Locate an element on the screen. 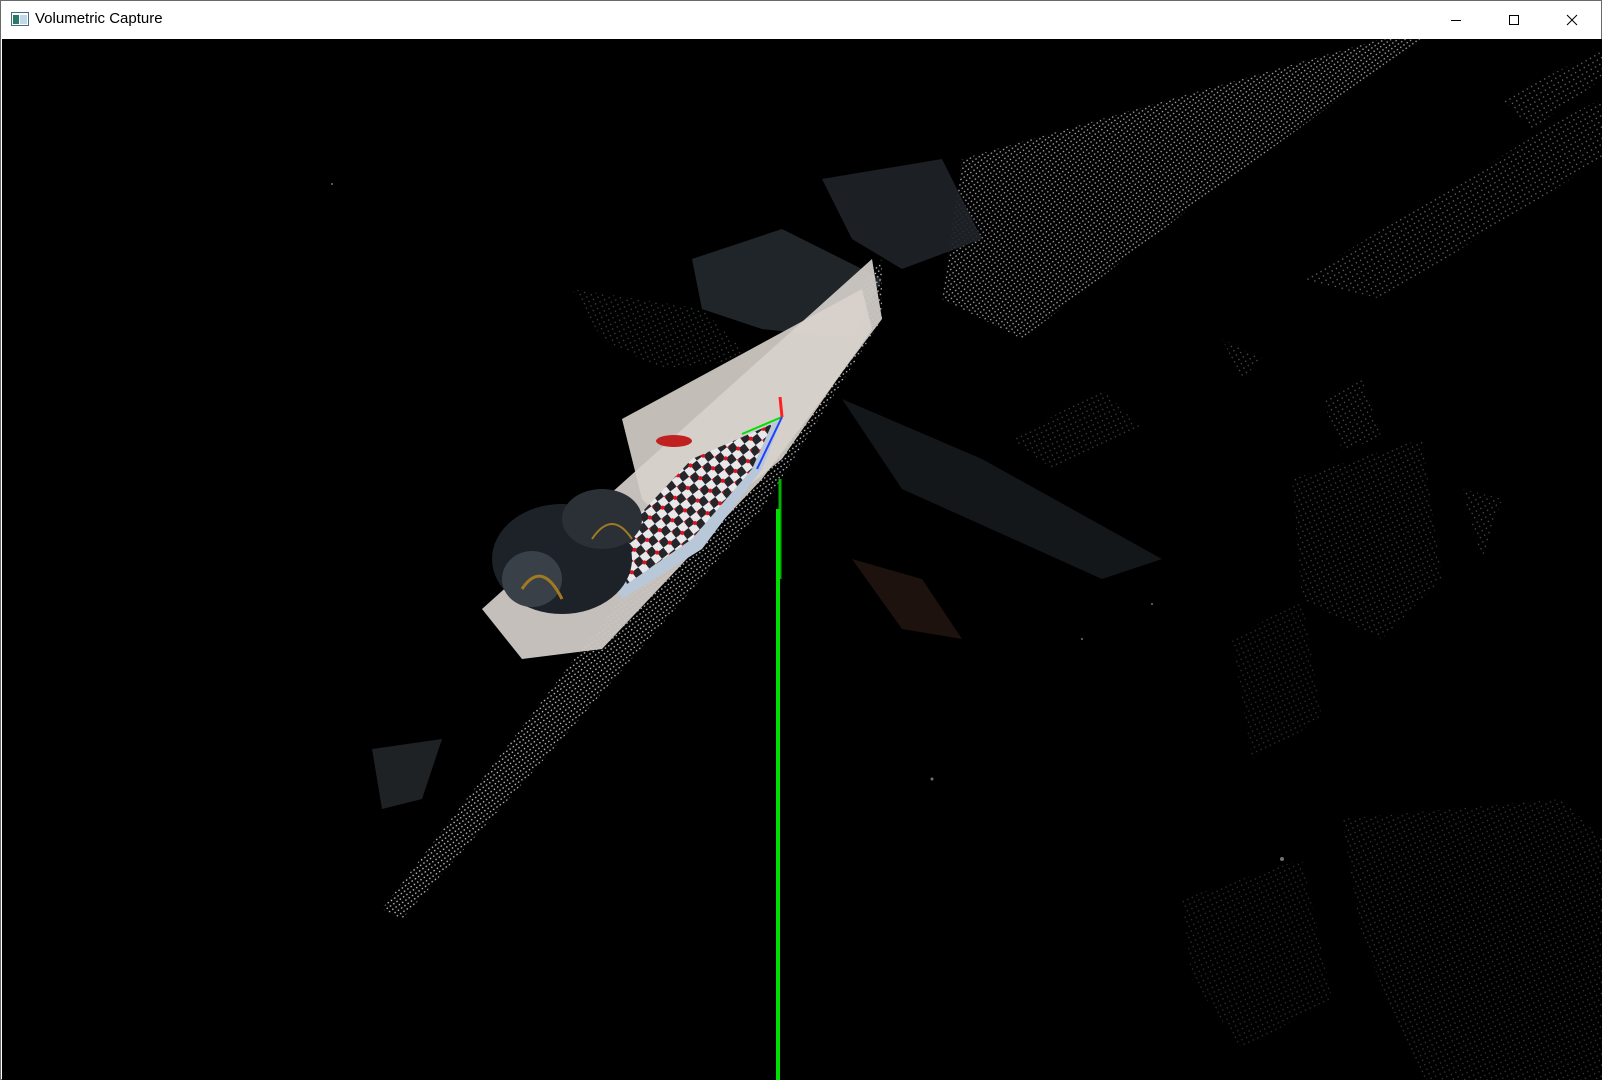  minimize-icon is located at coordinates (1456, 20).